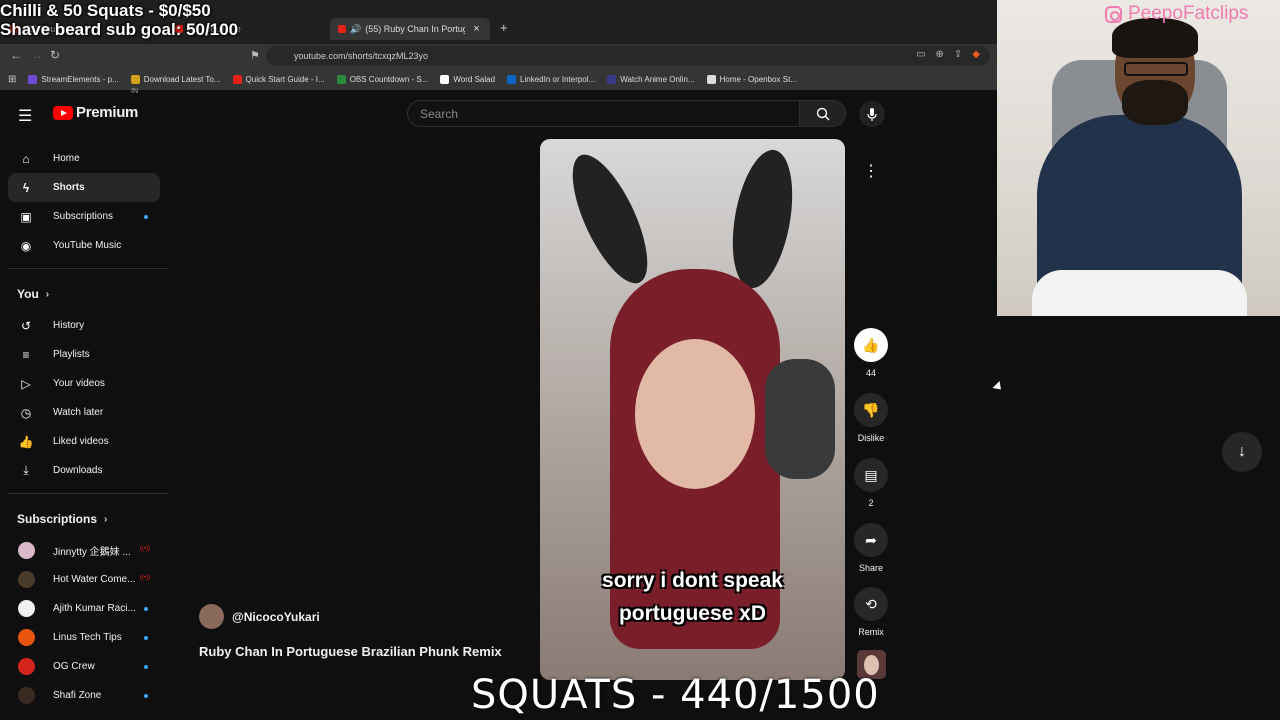  Describe the element at coordinates (871, 604) in the screenshot. I see `remix-icon: ⟲` at that location.